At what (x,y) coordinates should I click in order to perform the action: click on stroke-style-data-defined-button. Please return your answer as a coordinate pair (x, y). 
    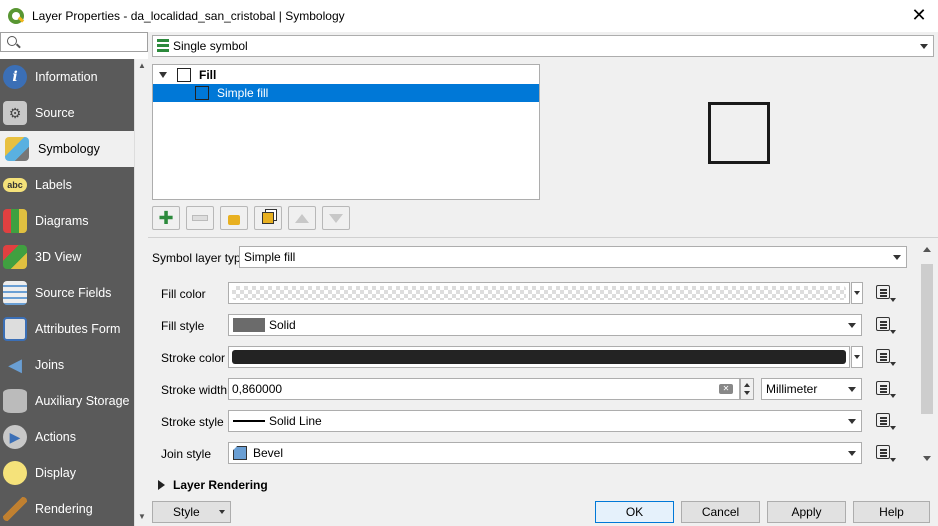
    Looking at the image, I should click on (885, 421).